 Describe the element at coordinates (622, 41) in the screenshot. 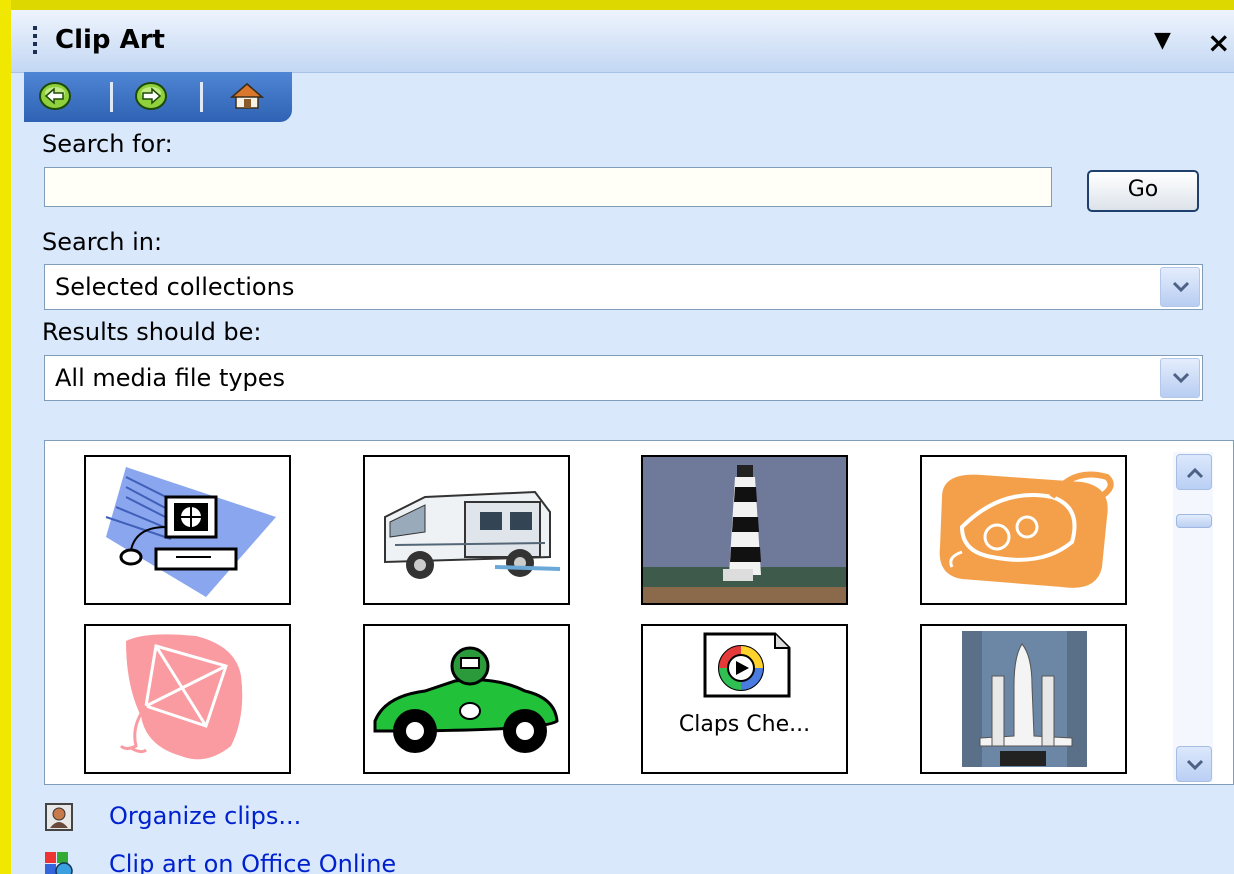

I see `pane-title-bar: Clip Art ▼ ×` at that location.